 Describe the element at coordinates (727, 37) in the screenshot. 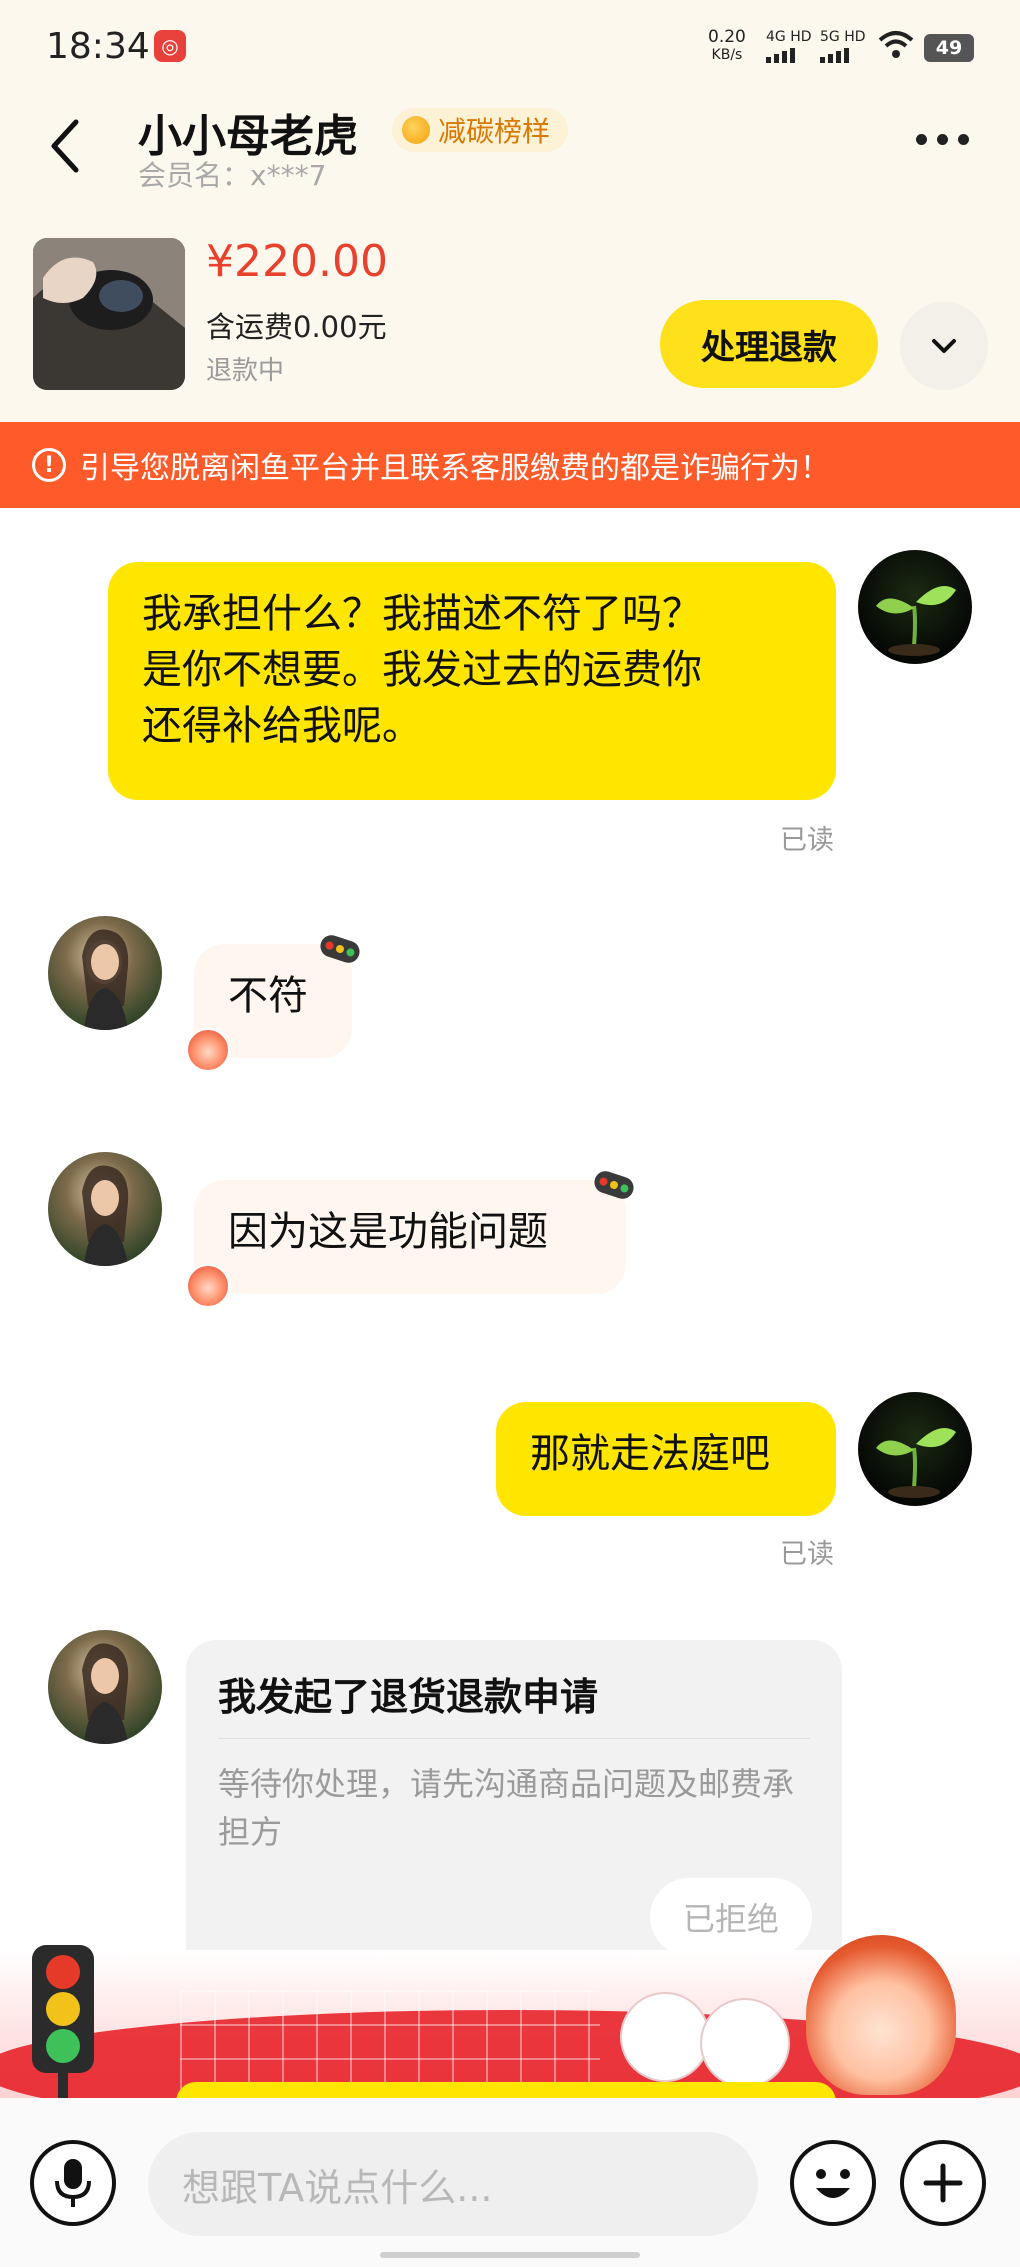

I see `network-speed-value: 0.20` at that location.